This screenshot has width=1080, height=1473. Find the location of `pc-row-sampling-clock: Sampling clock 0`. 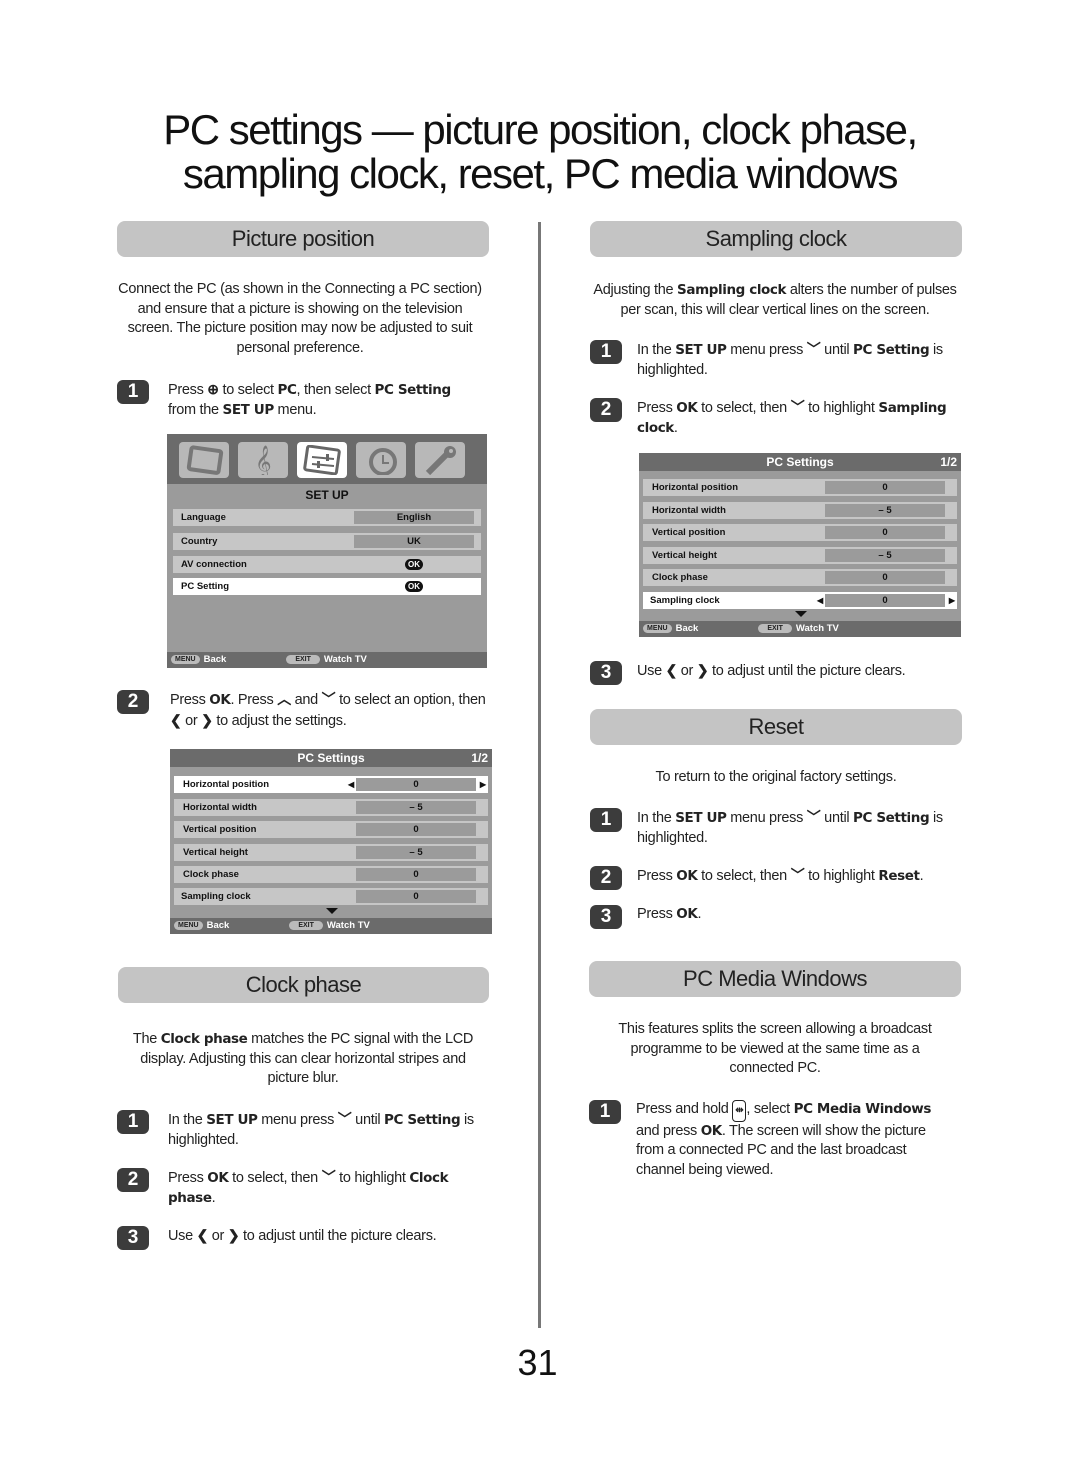

pc-row-sampling-clock: Sampling clock 0 is located at coordinates (331, 896).